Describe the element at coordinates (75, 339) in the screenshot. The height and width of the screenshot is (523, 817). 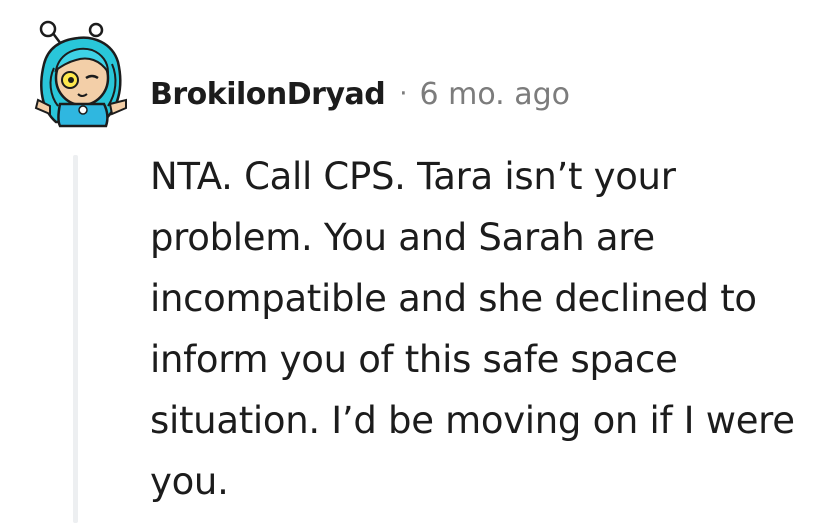
I see `thread-line` at that location.